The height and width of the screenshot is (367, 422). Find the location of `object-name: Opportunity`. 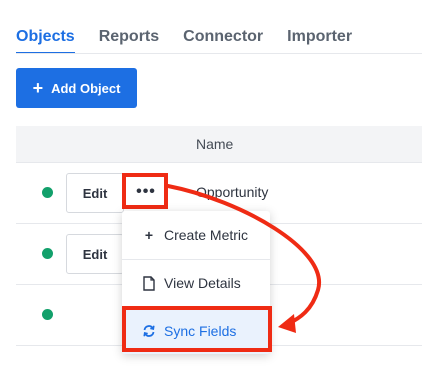

object-name: Opportunity is located at coordinates (232, 192).